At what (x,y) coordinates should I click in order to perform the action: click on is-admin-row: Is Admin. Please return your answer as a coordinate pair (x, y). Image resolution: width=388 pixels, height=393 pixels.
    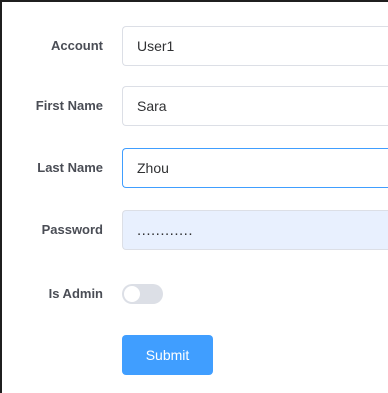
    Looking at the image, I should click on (195, 294).